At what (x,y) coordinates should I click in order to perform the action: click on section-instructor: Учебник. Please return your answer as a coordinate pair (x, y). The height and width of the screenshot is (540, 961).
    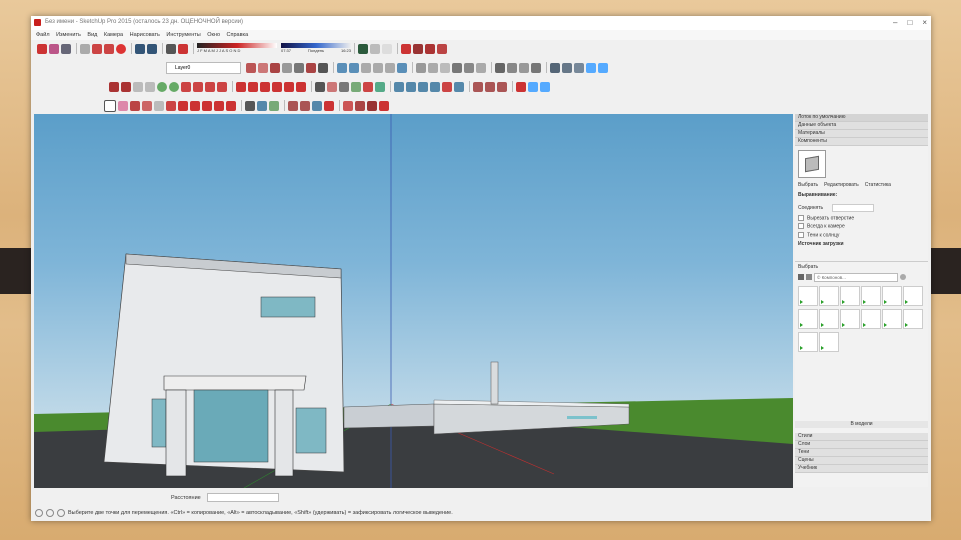
    Looking at the image, I should click on (861, 469).